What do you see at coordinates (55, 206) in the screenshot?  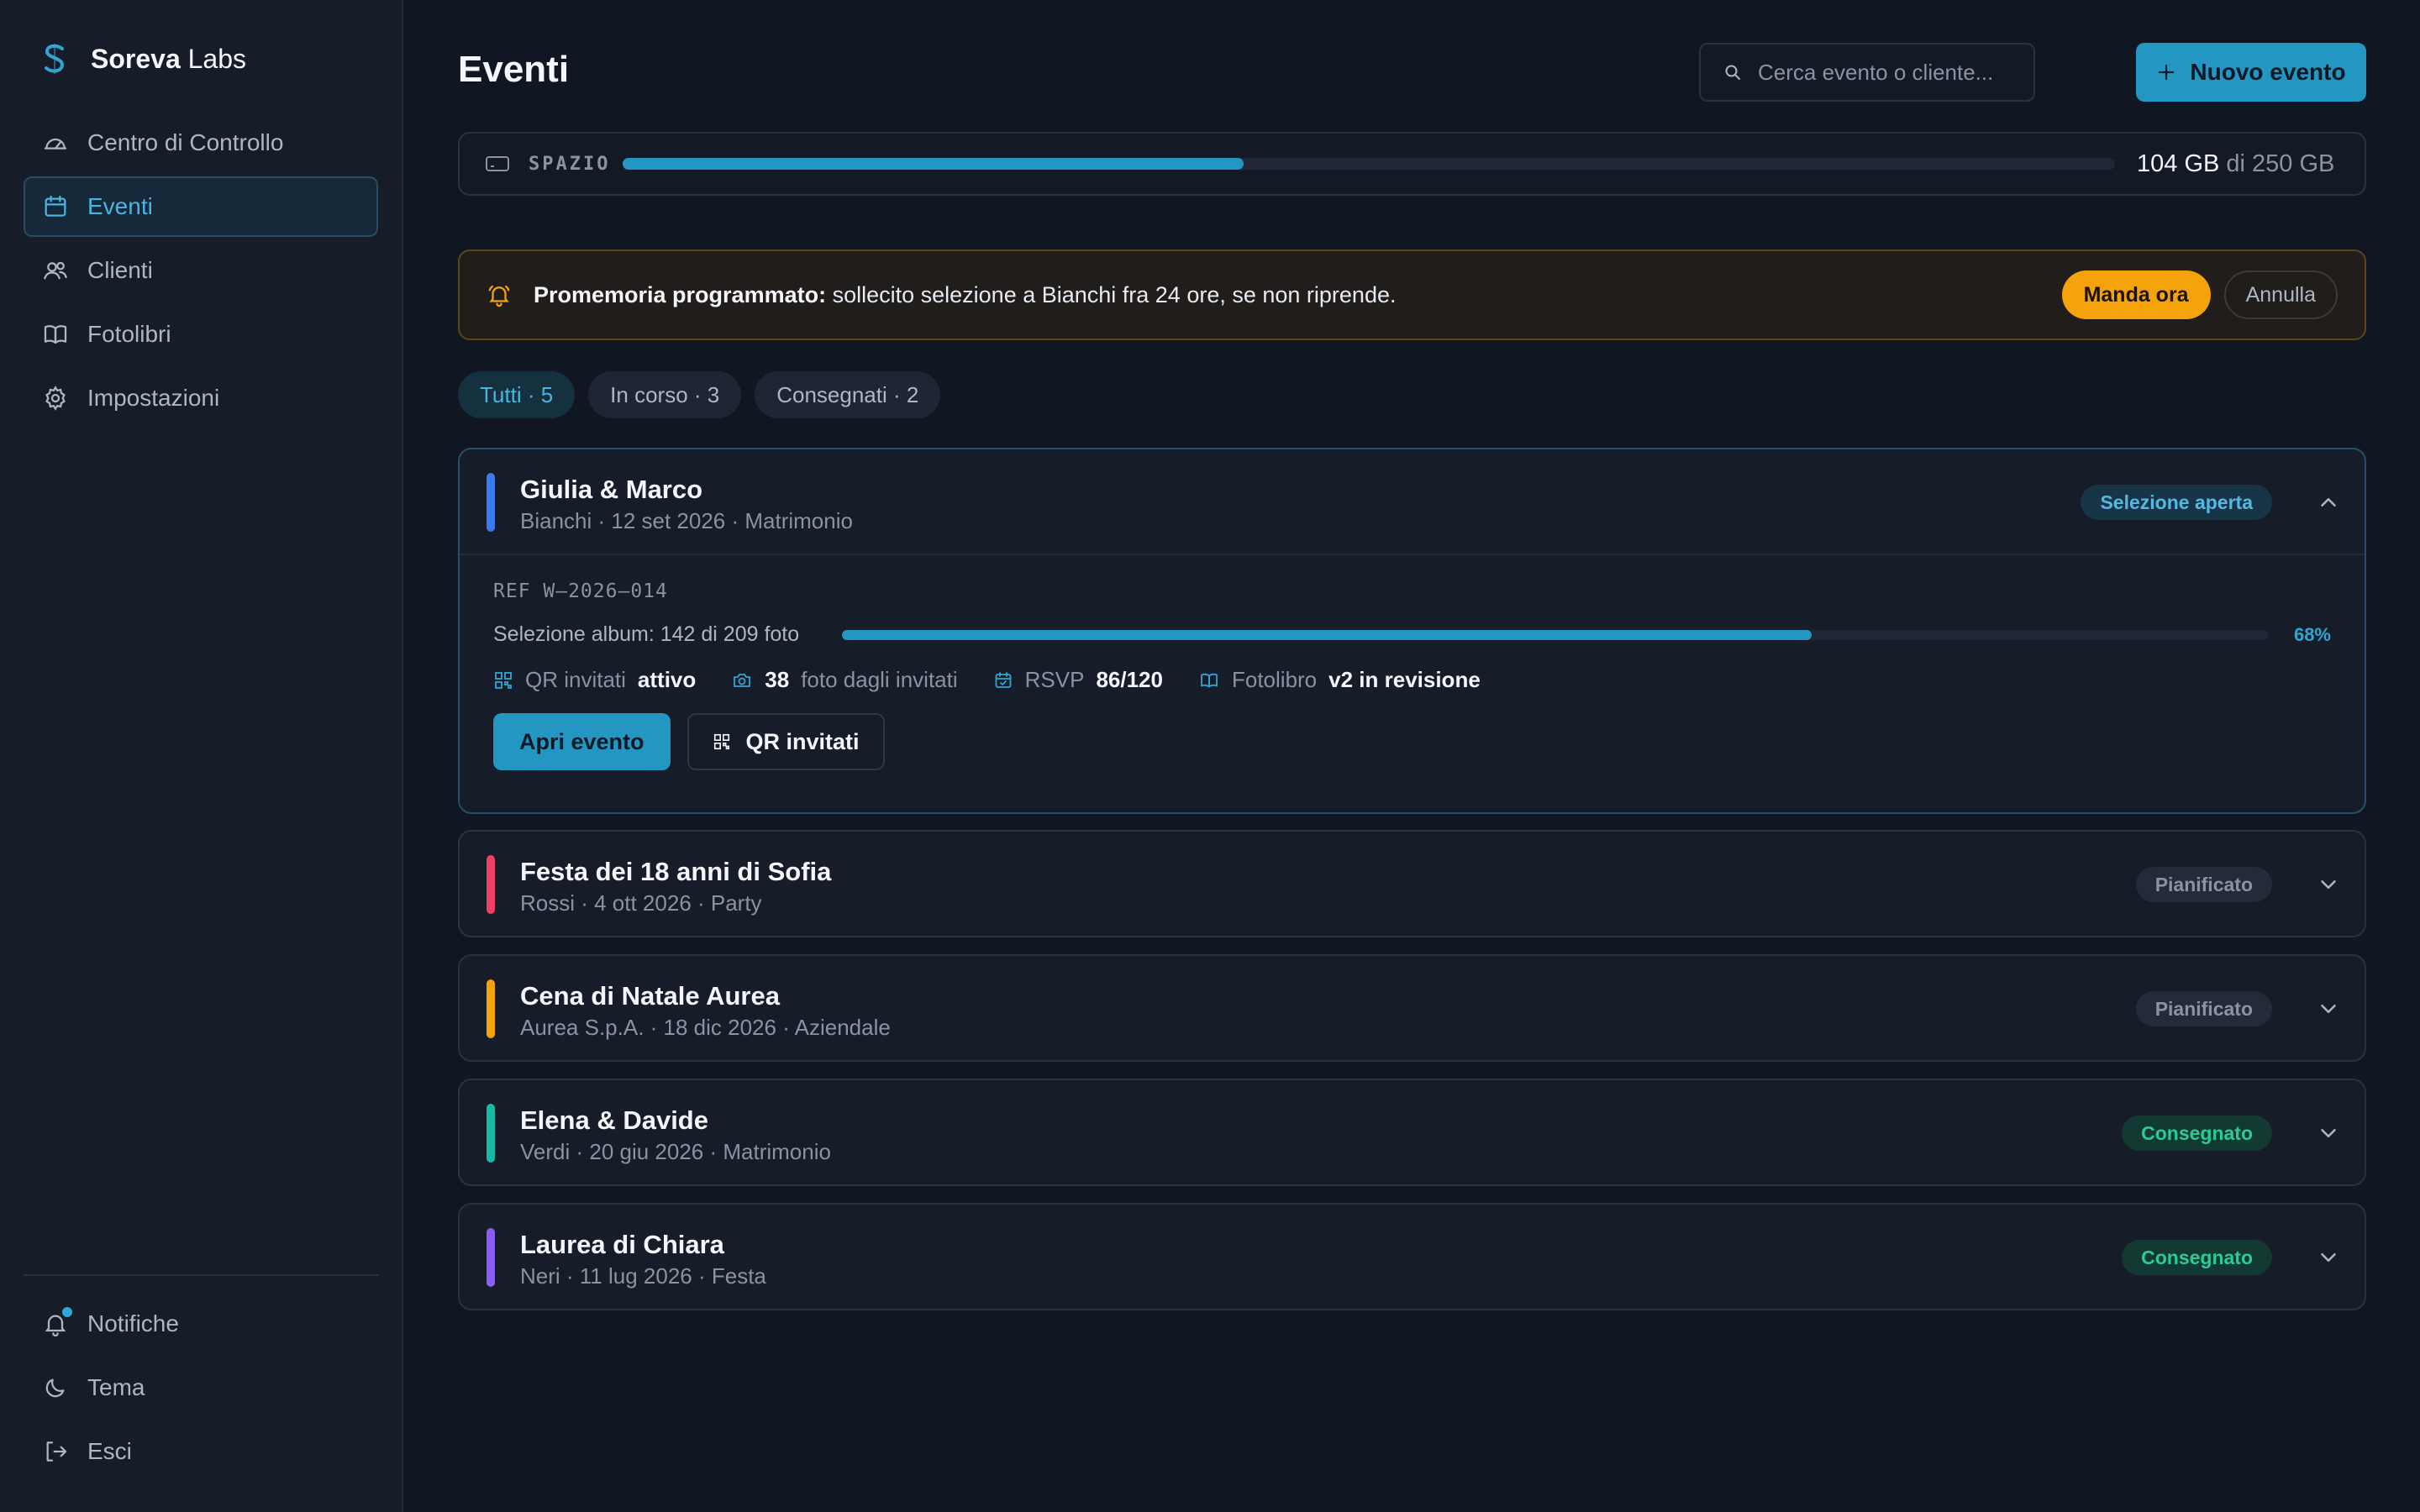 I see `calendar-icon` at bounding box center [55, 206].